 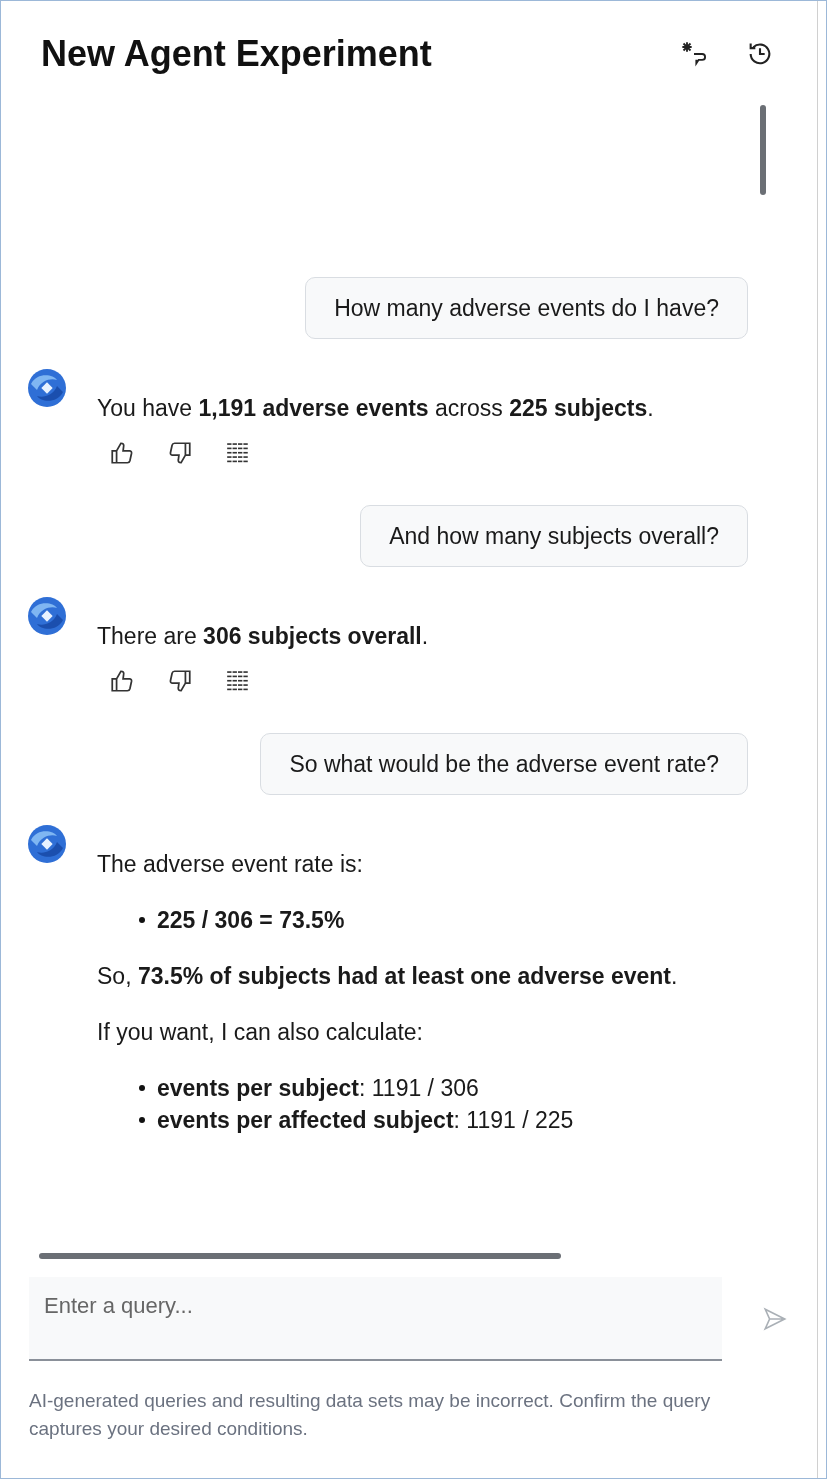 What do you see at coordinates (526, 308) in the screenshot?
I see `user-message-bubble: How many adverse events do I have?` at bounding box center [526, 308].